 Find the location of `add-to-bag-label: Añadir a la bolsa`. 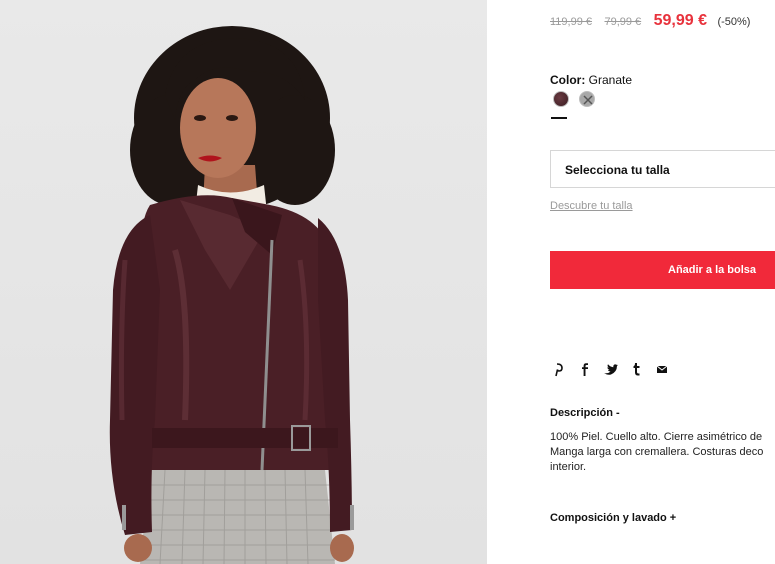

add-to-bag-label: Añadir a la bolsa is located at coordinates (712, 270).